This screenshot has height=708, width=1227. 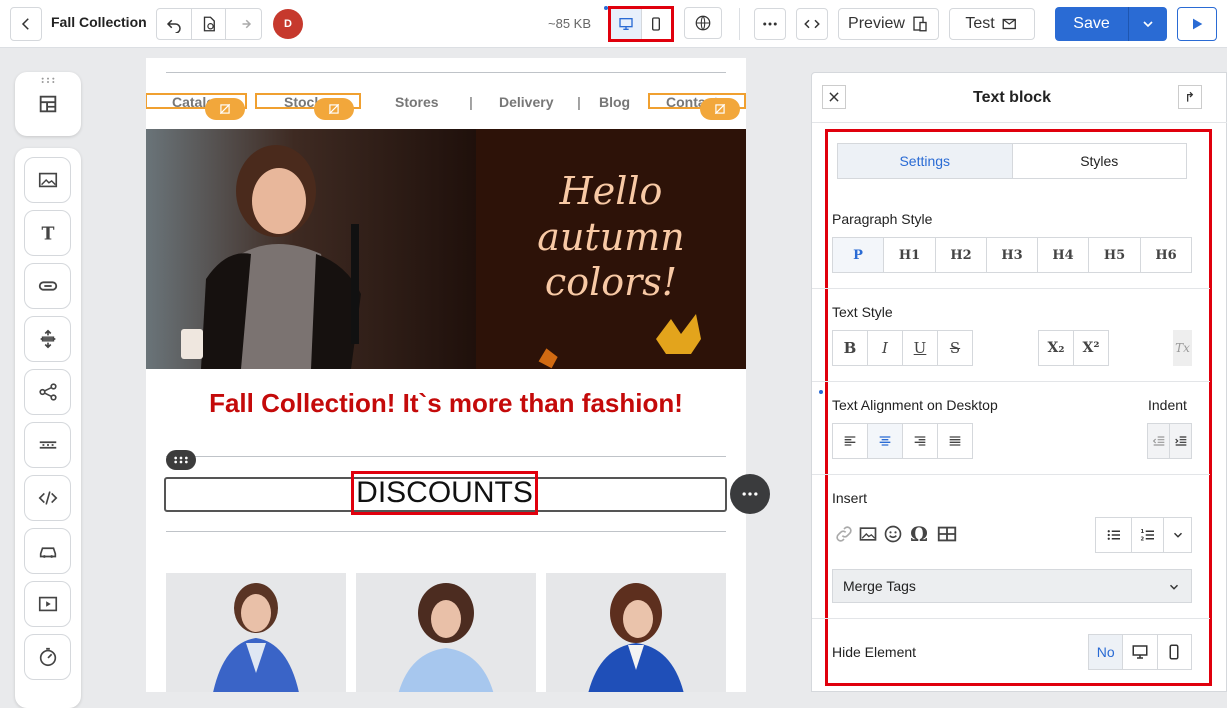 I want to click on menu-item-delivery: Delivery, so click(x=526, y=102).